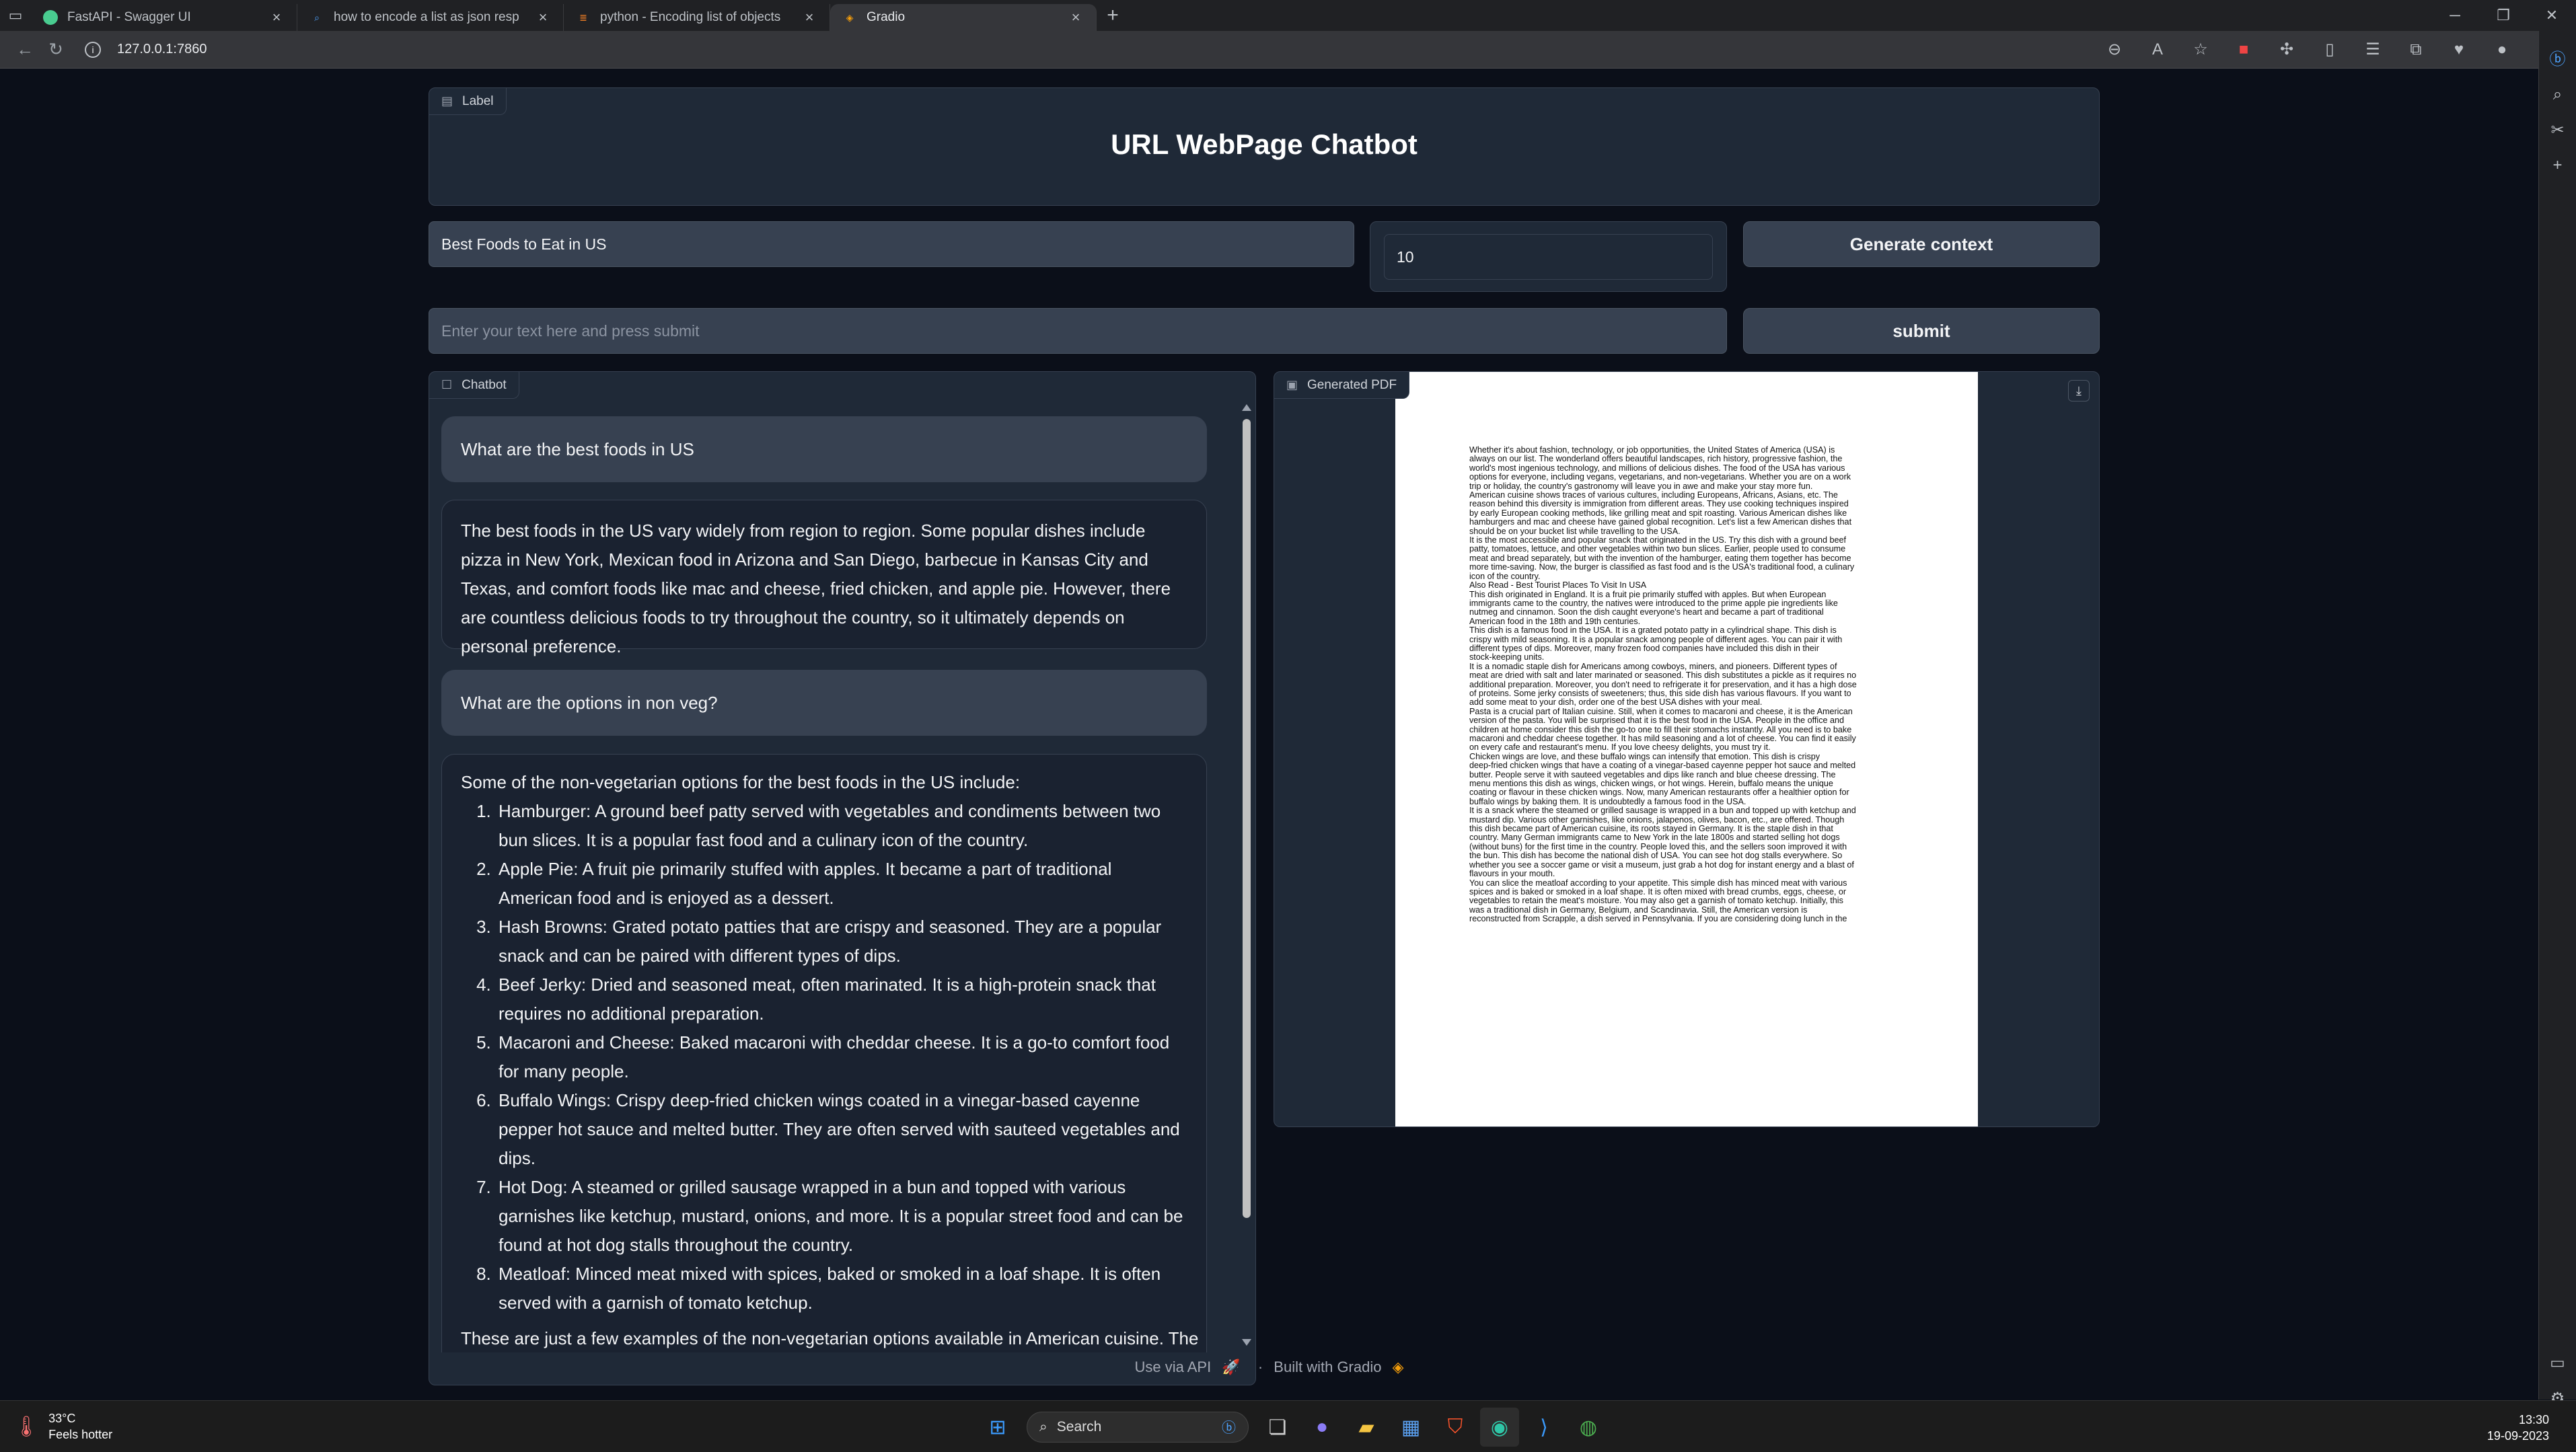 This screenshot has height=1452, width=2576. What do you see at coordinates (2552, 16) in the screenshot?
I see `close-window-icon: ✕` at bounding box center [2552, 16].